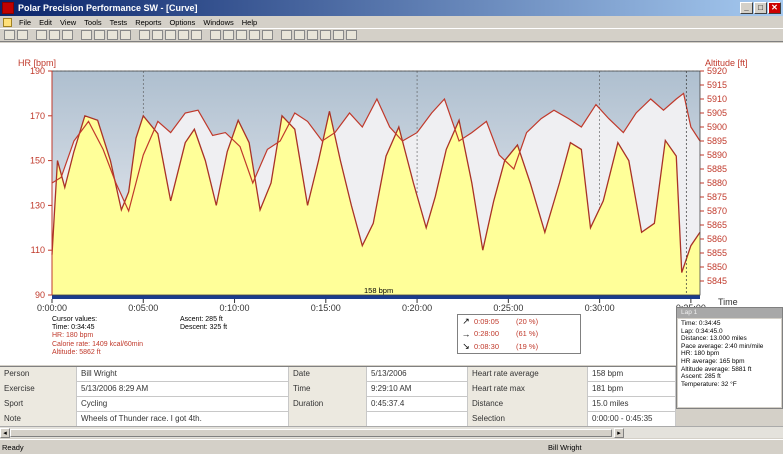 This screenshot has width=783, height=454. Describe the element at coordinates (716, 369) in the screenshot. I see `lap-line: Altitude average: 5881 ft` at that location.